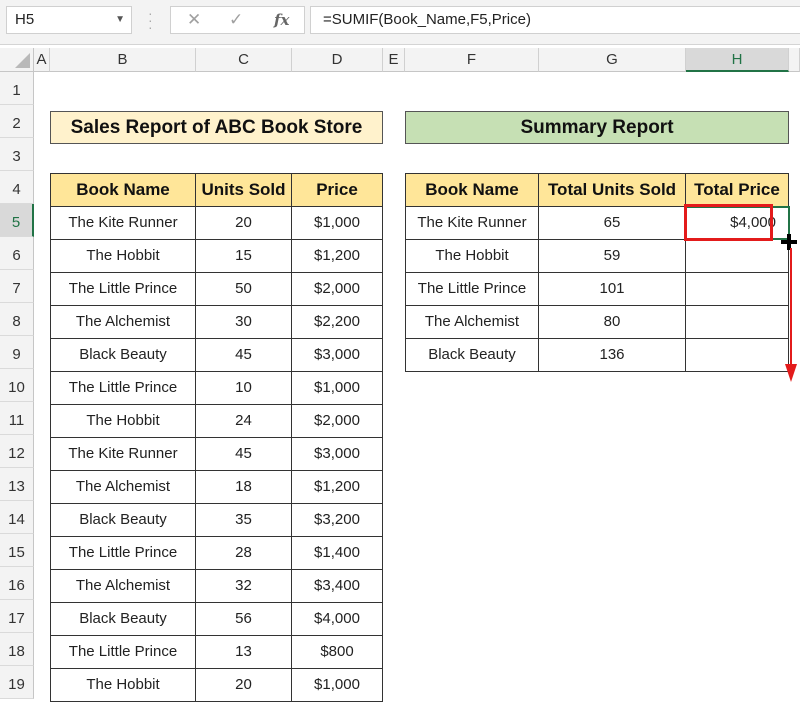 The width and height of the screenshot is (800, 713). I want to click on sales-report-cell: $3,200, so click(337, 520).